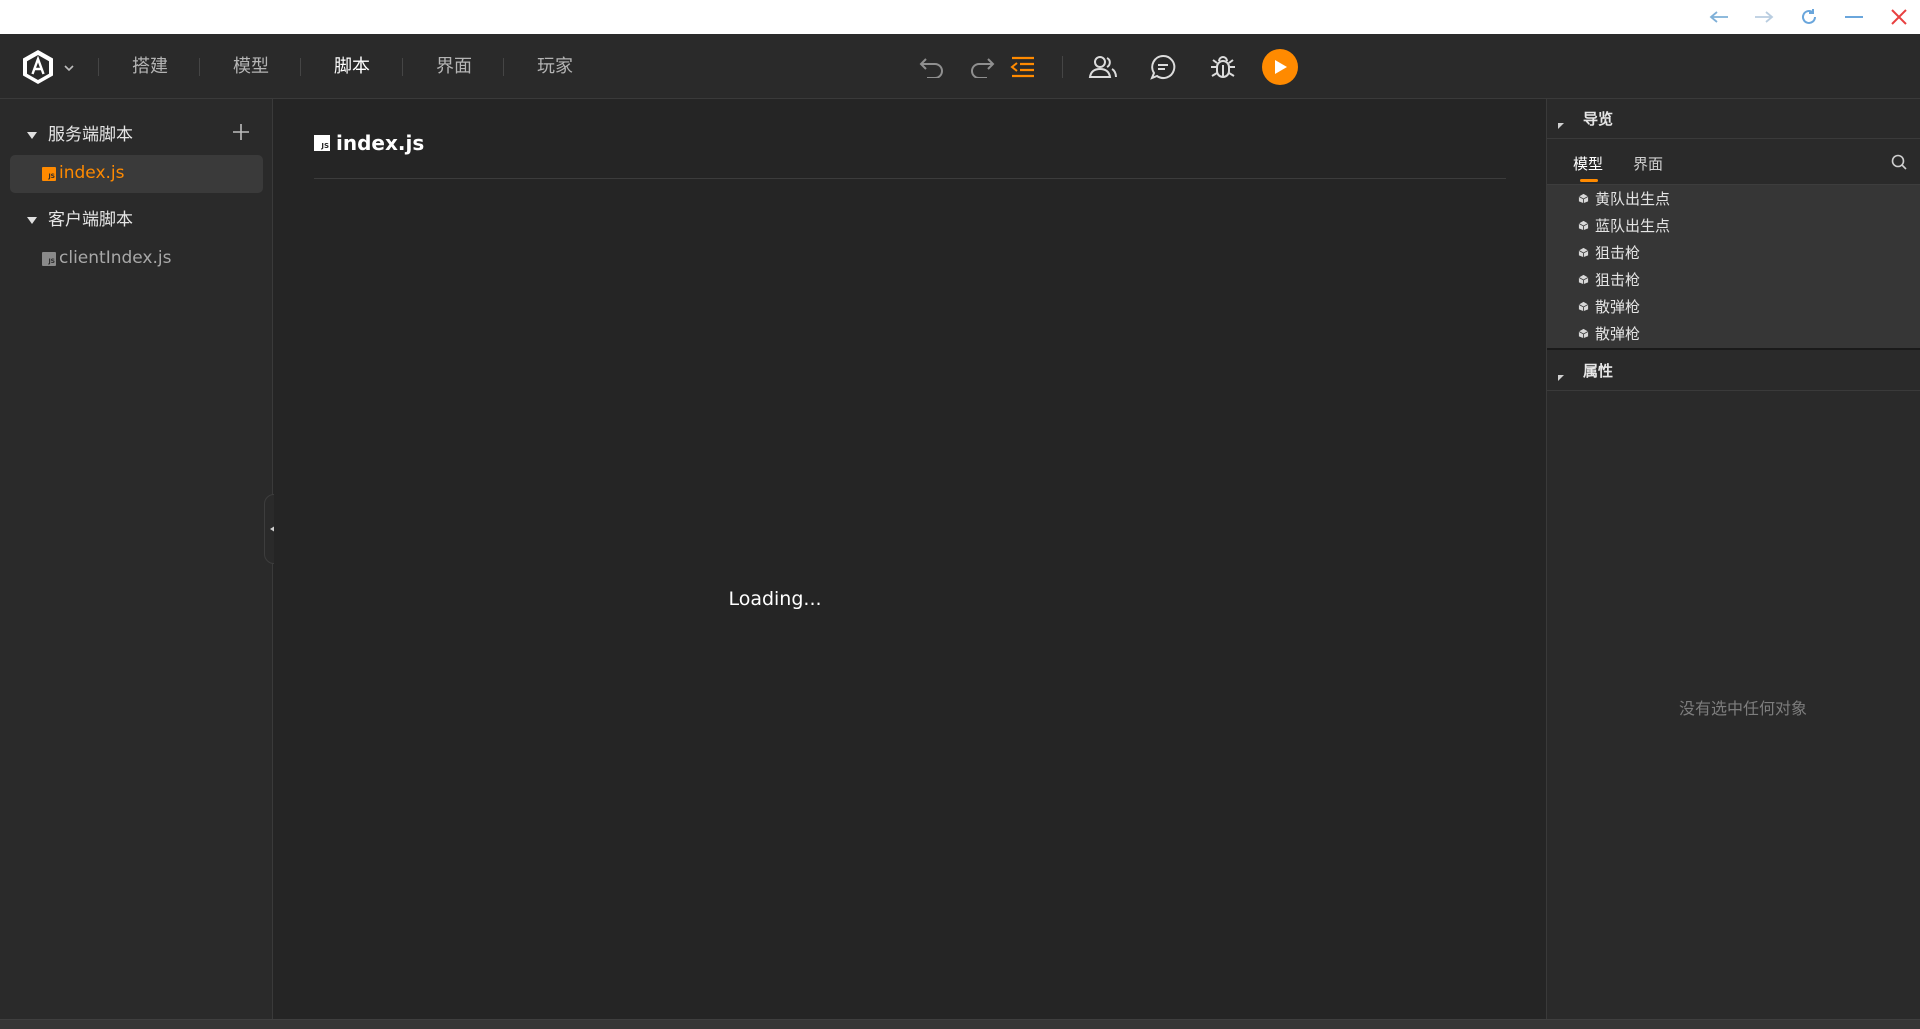  What do you see at coordinates (982, 67) in the screenshot?
I see `redo-icon` at bounding box center [982, 67].